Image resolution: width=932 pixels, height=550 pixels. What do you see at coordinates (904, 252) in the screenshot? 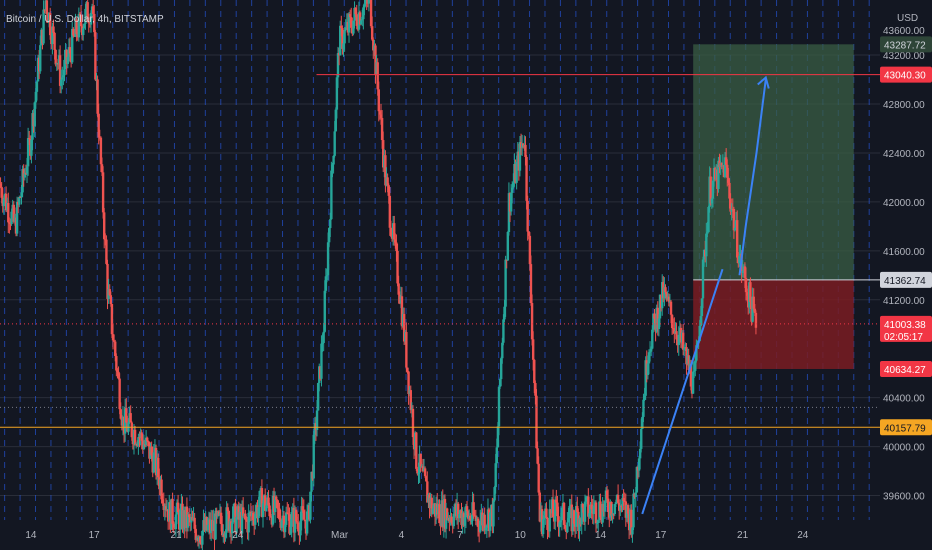
I see `y-tick-label: 41600.00` at bounding box center [904, 252].